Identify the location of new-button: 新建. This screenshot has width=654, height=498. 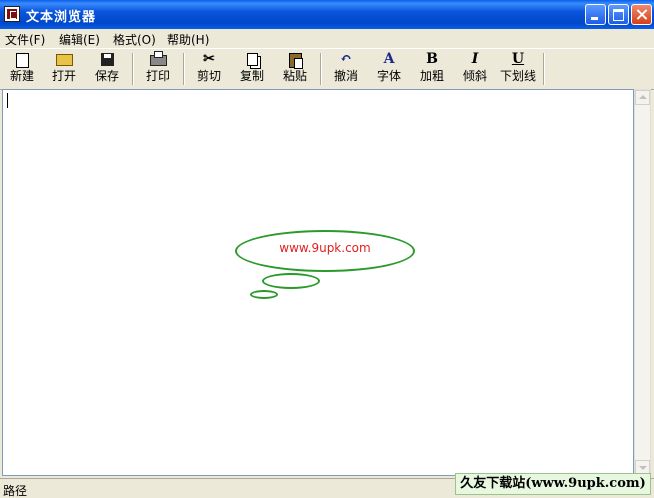
(22, 69).